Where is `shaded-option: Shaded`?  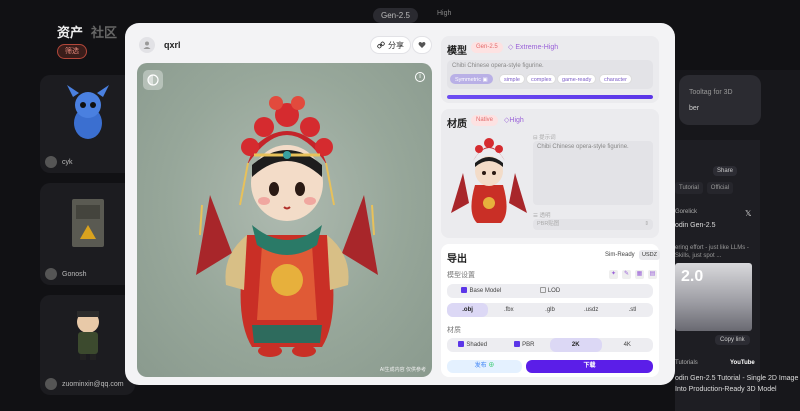 shaded-option: Shaded is located at coordinates (473, 345).